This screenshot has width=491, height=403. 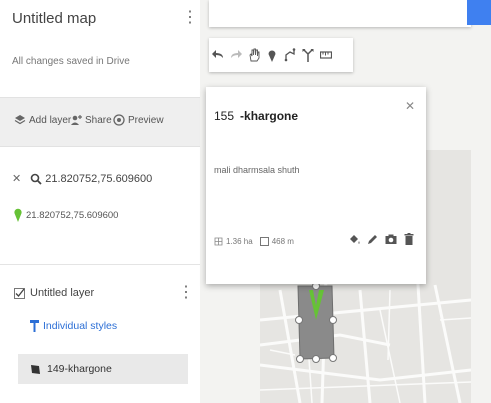 What do you see at coordinates (100, 264) in the screenshot?
I see `divider` at bounding box center [100, 264].